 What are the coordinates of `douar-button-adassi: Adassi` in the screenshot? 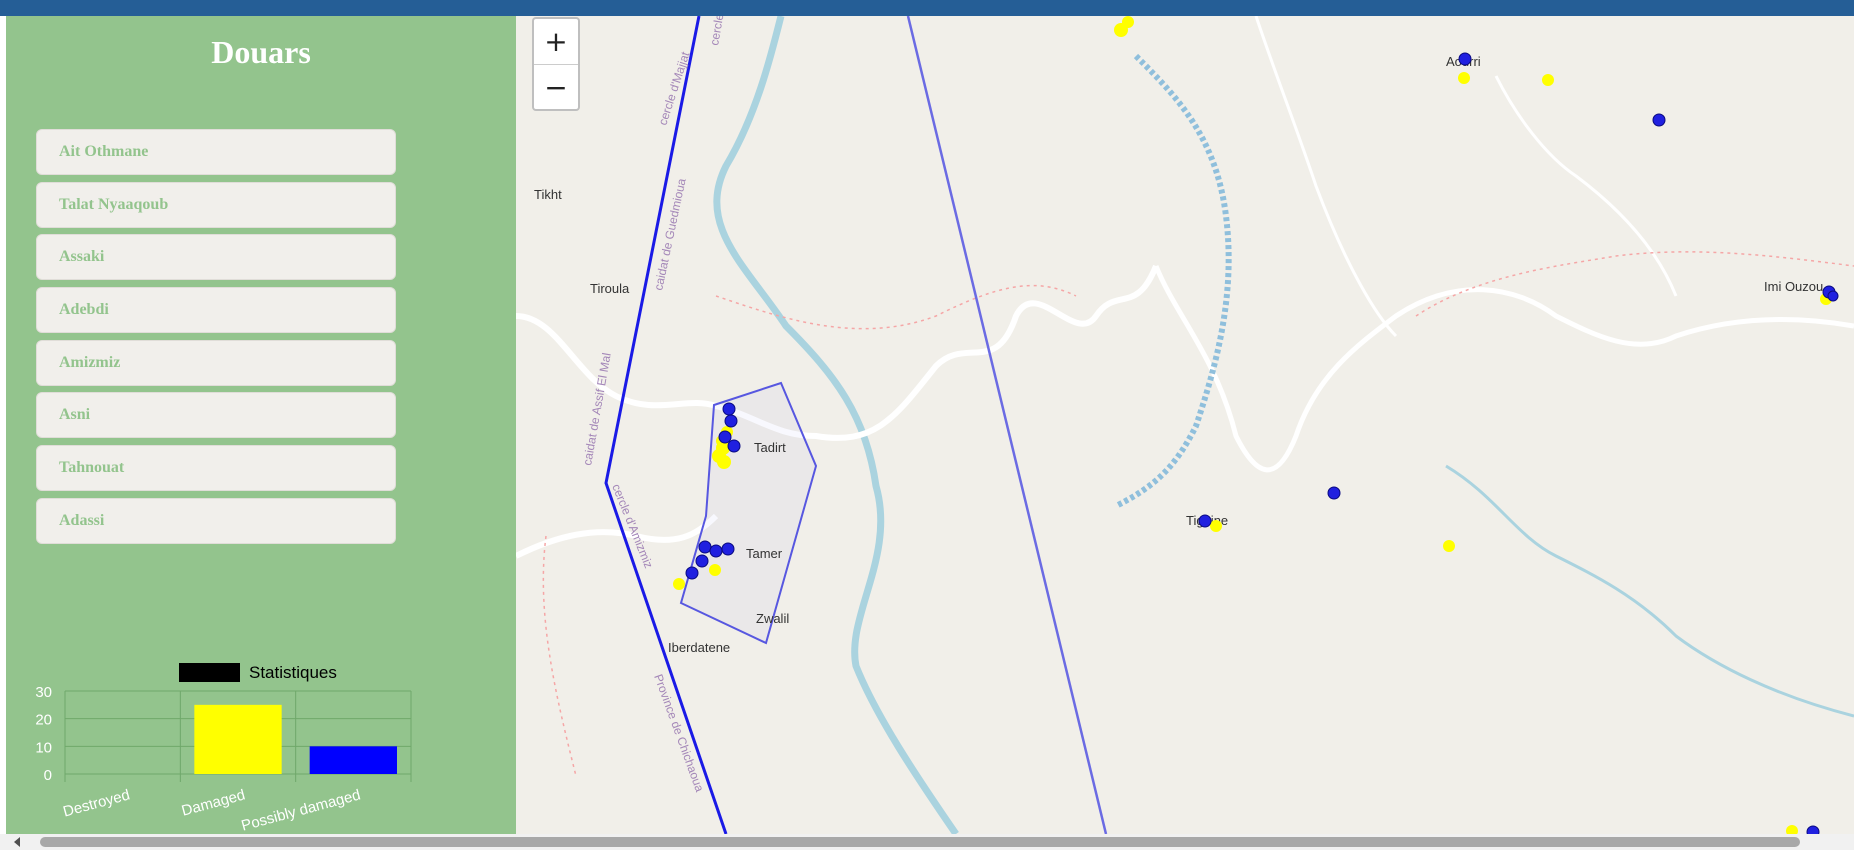 It's located at (216, 520).